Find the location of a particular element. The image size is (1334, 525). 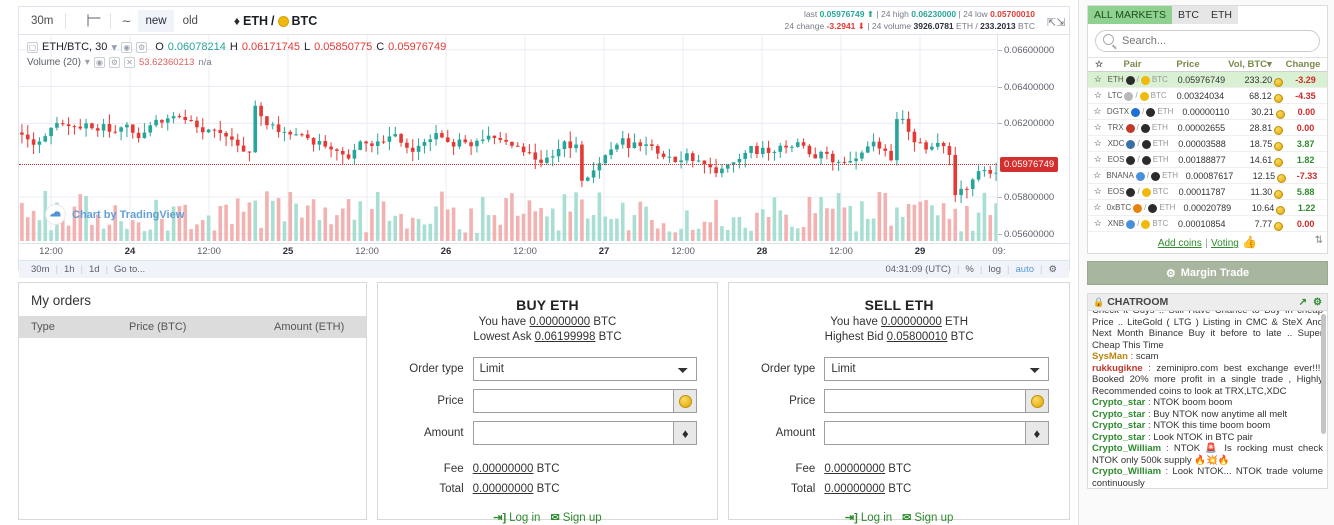

market-row: ☆ XDC / ETH 0.00003588 18.75 3.87 is located at coordinates (1207, 144).